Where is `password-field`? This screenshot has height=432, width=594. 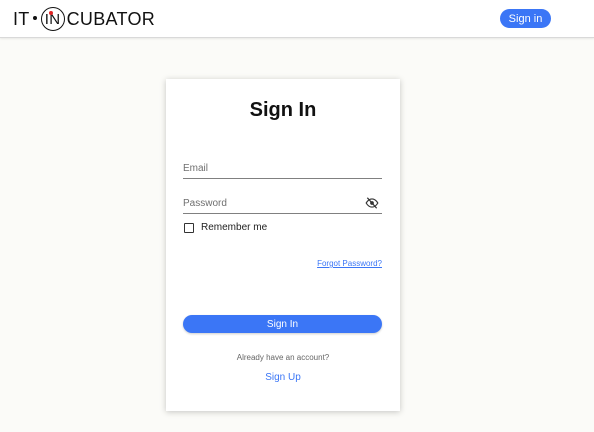 password-field is located at coordinates (282, 202).